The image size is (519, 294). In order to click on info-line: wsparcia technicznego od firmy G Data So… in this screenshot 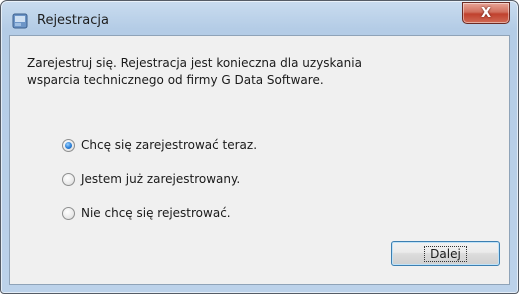, I will do `click(175, 80)`.